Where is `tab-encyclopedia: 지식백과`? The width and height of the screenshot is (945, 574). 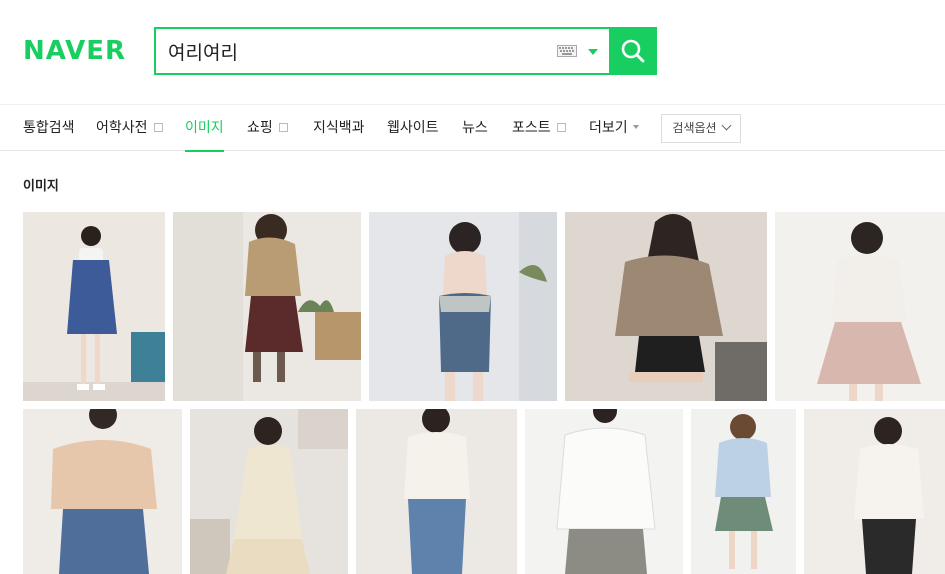
tab-encyclopedia: 지식백과 is located at coordinates (339, 128).